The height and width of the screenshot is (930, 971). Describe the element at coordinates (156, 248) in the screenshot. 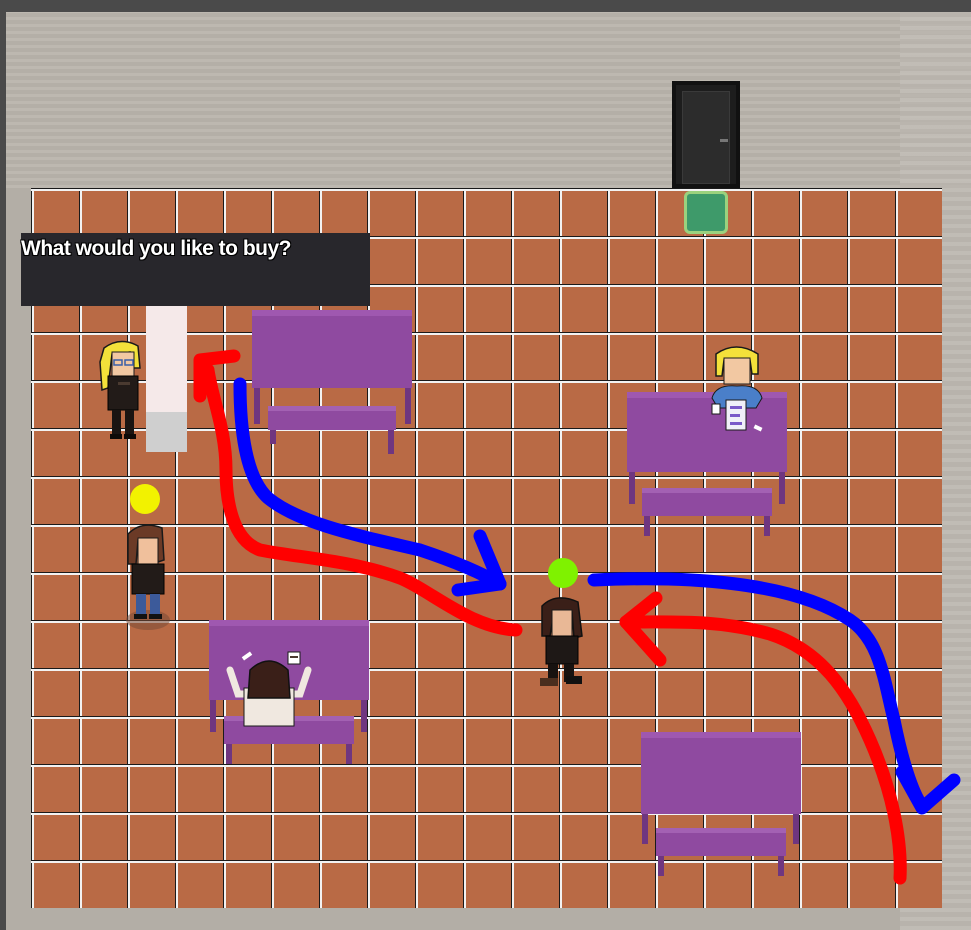

I see `dialog-text: What would you like to buy?` at that location.